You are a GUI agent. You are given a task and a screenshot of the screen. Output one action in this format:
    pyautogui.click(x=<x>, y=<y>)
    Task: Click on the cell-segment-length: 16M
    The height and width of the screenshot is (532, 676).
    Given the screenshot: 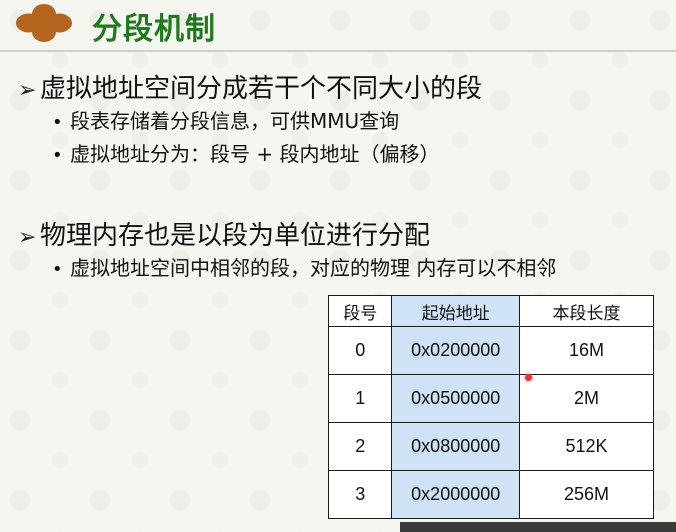 What is the action you would take?
    pyautogui.click(x=586, y=350)
    